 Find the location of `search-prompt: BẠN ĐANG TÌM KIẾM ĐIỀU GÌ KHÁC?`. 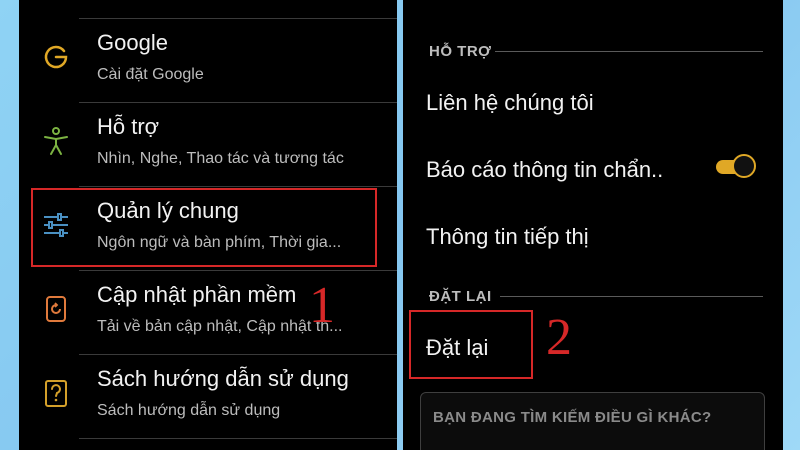

search-prompt: BẠN ĐANG TÌM KIẾM ĐIỀU GÌ KHÁC? is located at coordinates (572, 417).